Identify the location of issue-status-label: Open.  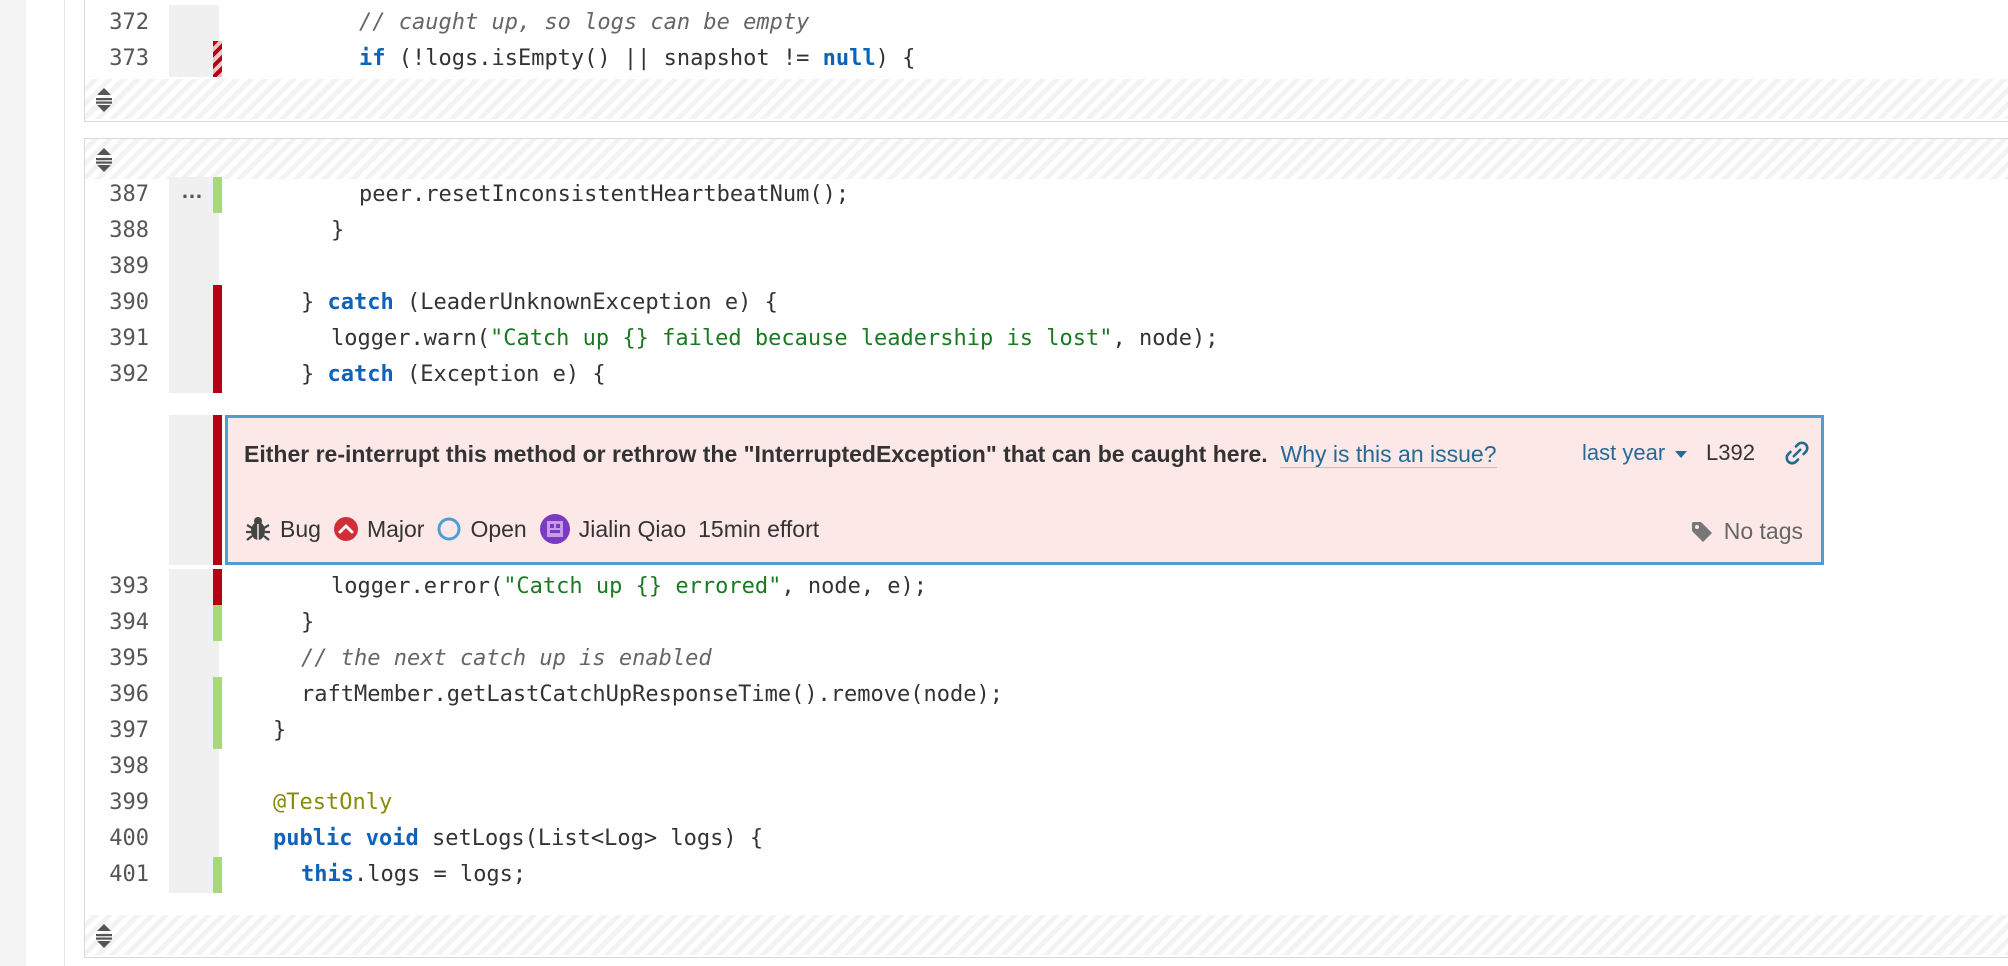
(498, 528).